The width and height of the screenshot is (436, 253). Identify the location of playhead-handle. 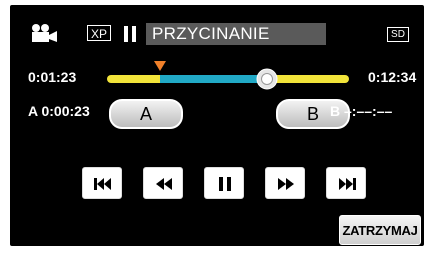
(267, 79).